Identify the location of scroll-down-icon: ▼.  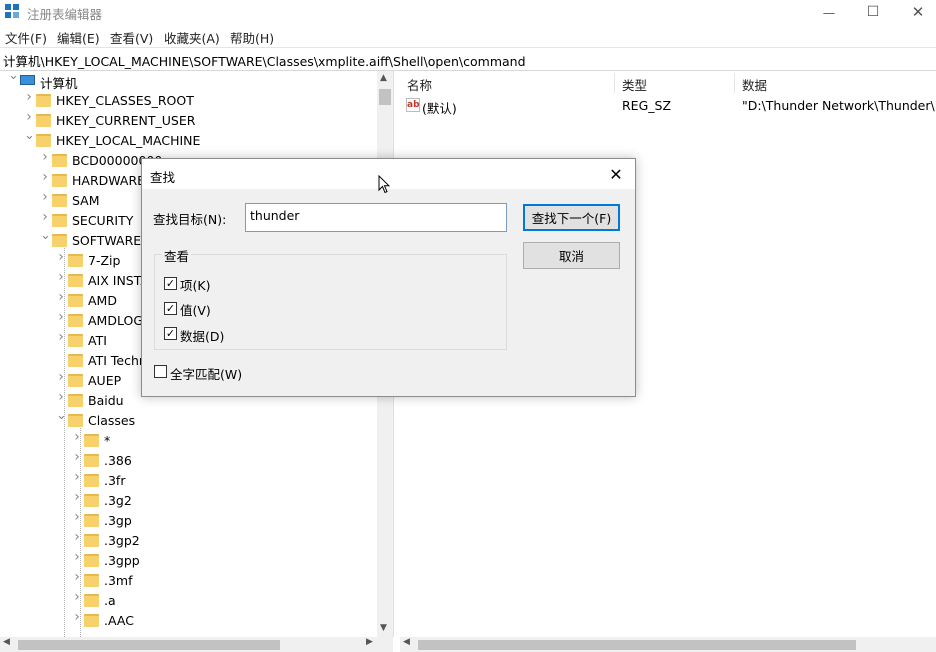
(383, 628).